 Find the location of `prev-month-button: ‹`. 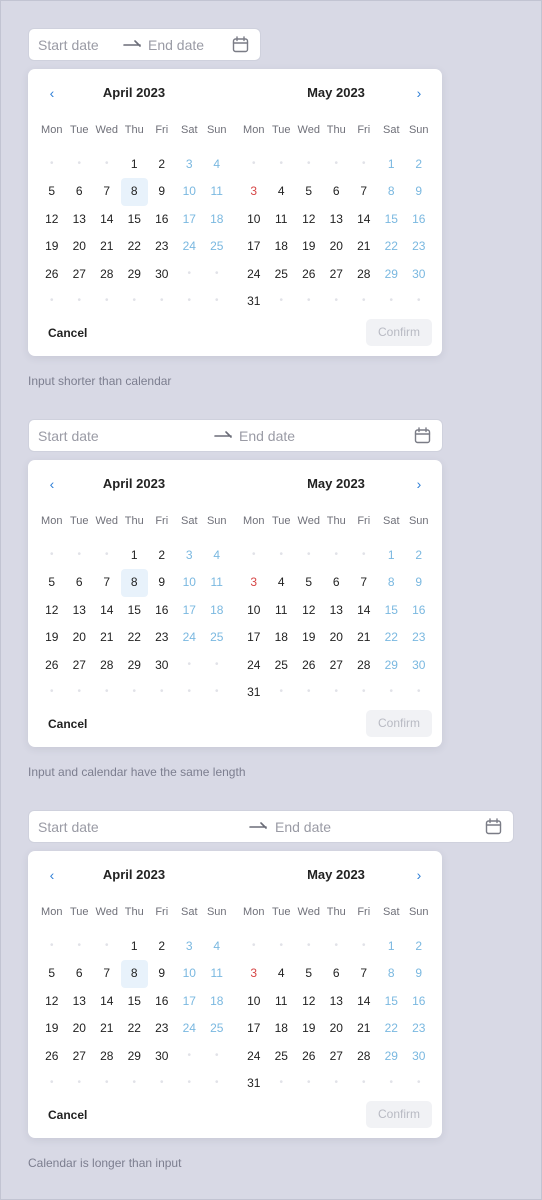

prev-month-button: ‹ is located at coordinates (52, 484).